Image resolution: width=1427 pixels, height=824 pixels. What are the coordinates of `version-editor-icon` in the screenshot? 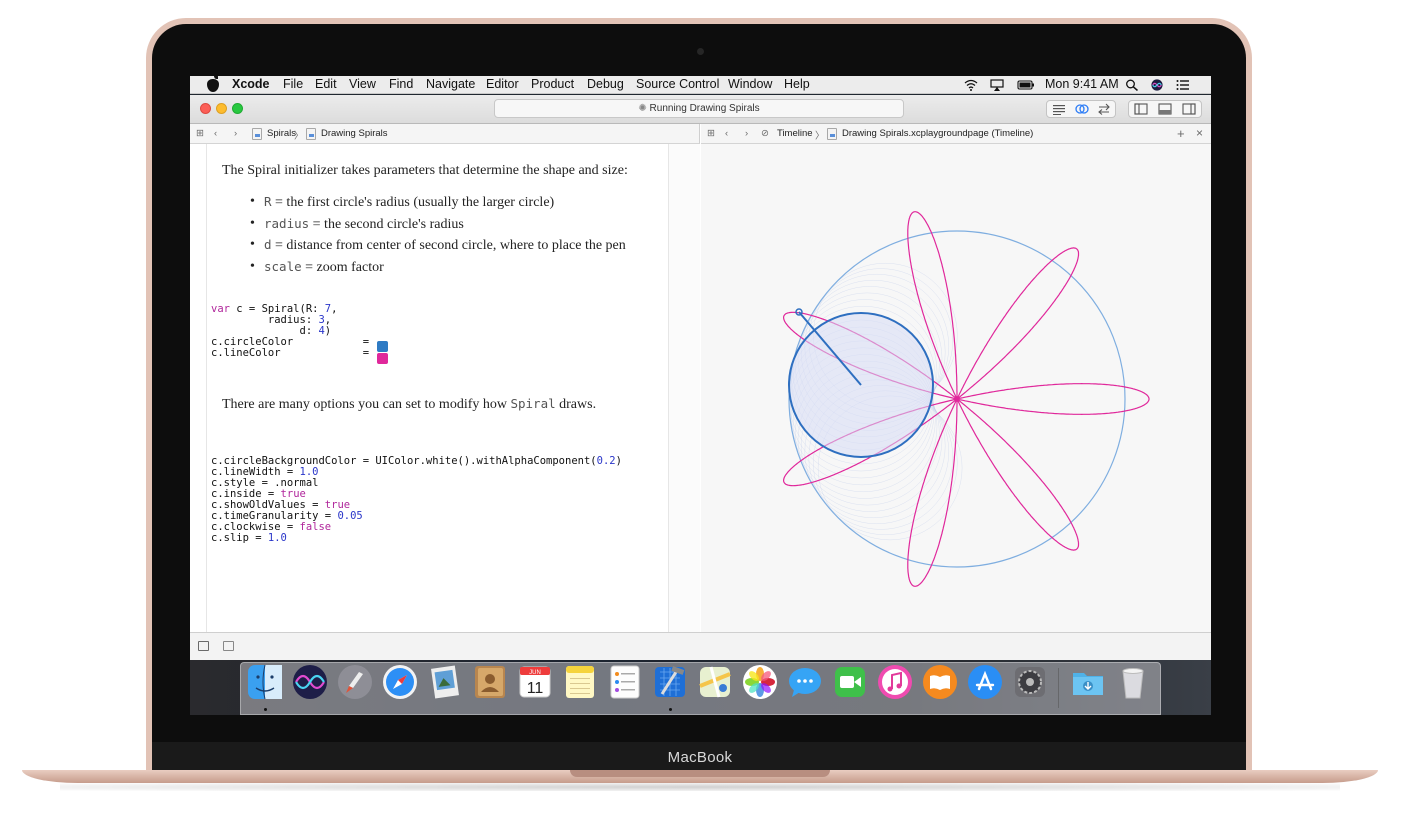 It's located at (1104, 109).